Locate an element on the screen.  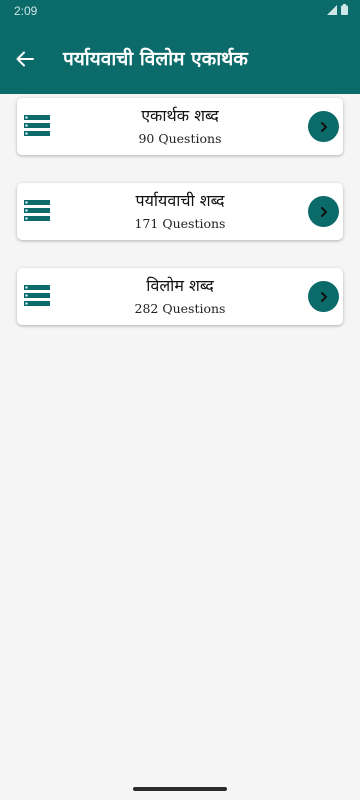
card-title: पर्यायवाची शब्द is located at coordinates (180, 200).